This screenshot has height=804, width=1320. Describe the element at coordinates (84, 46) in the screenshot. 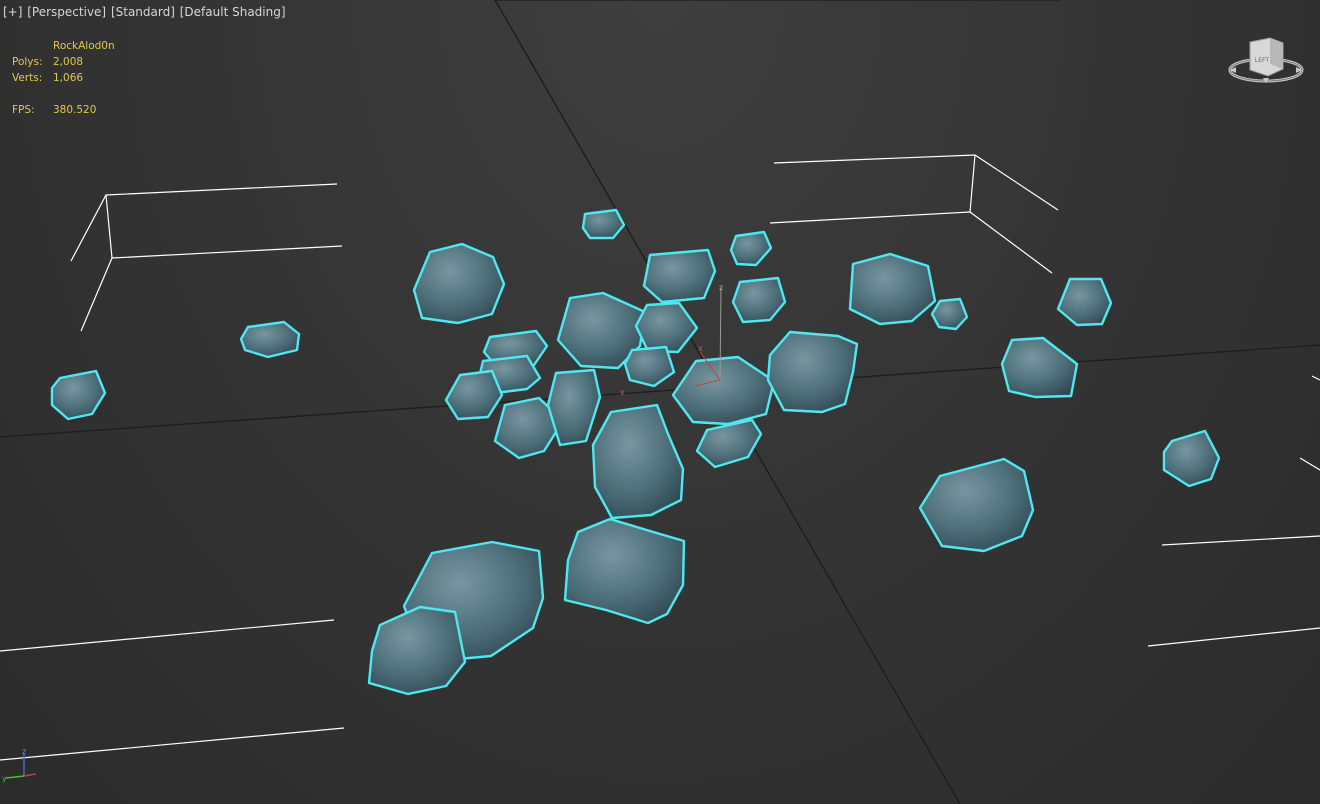

I see `object-name: RockAlod0n` at that location.